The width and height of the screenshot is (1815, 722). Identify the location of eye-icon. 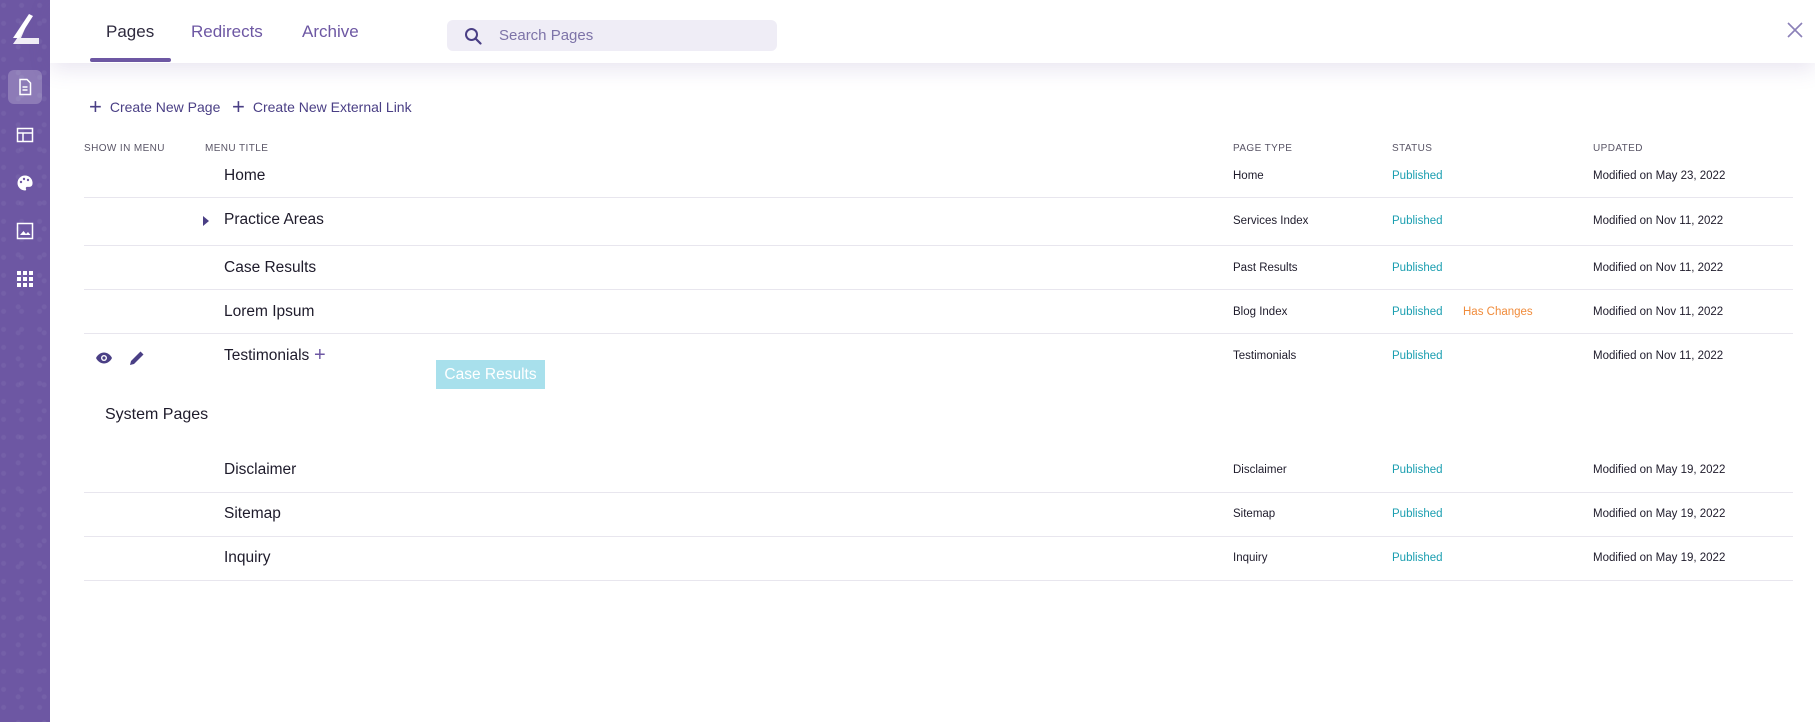
(104, 358).